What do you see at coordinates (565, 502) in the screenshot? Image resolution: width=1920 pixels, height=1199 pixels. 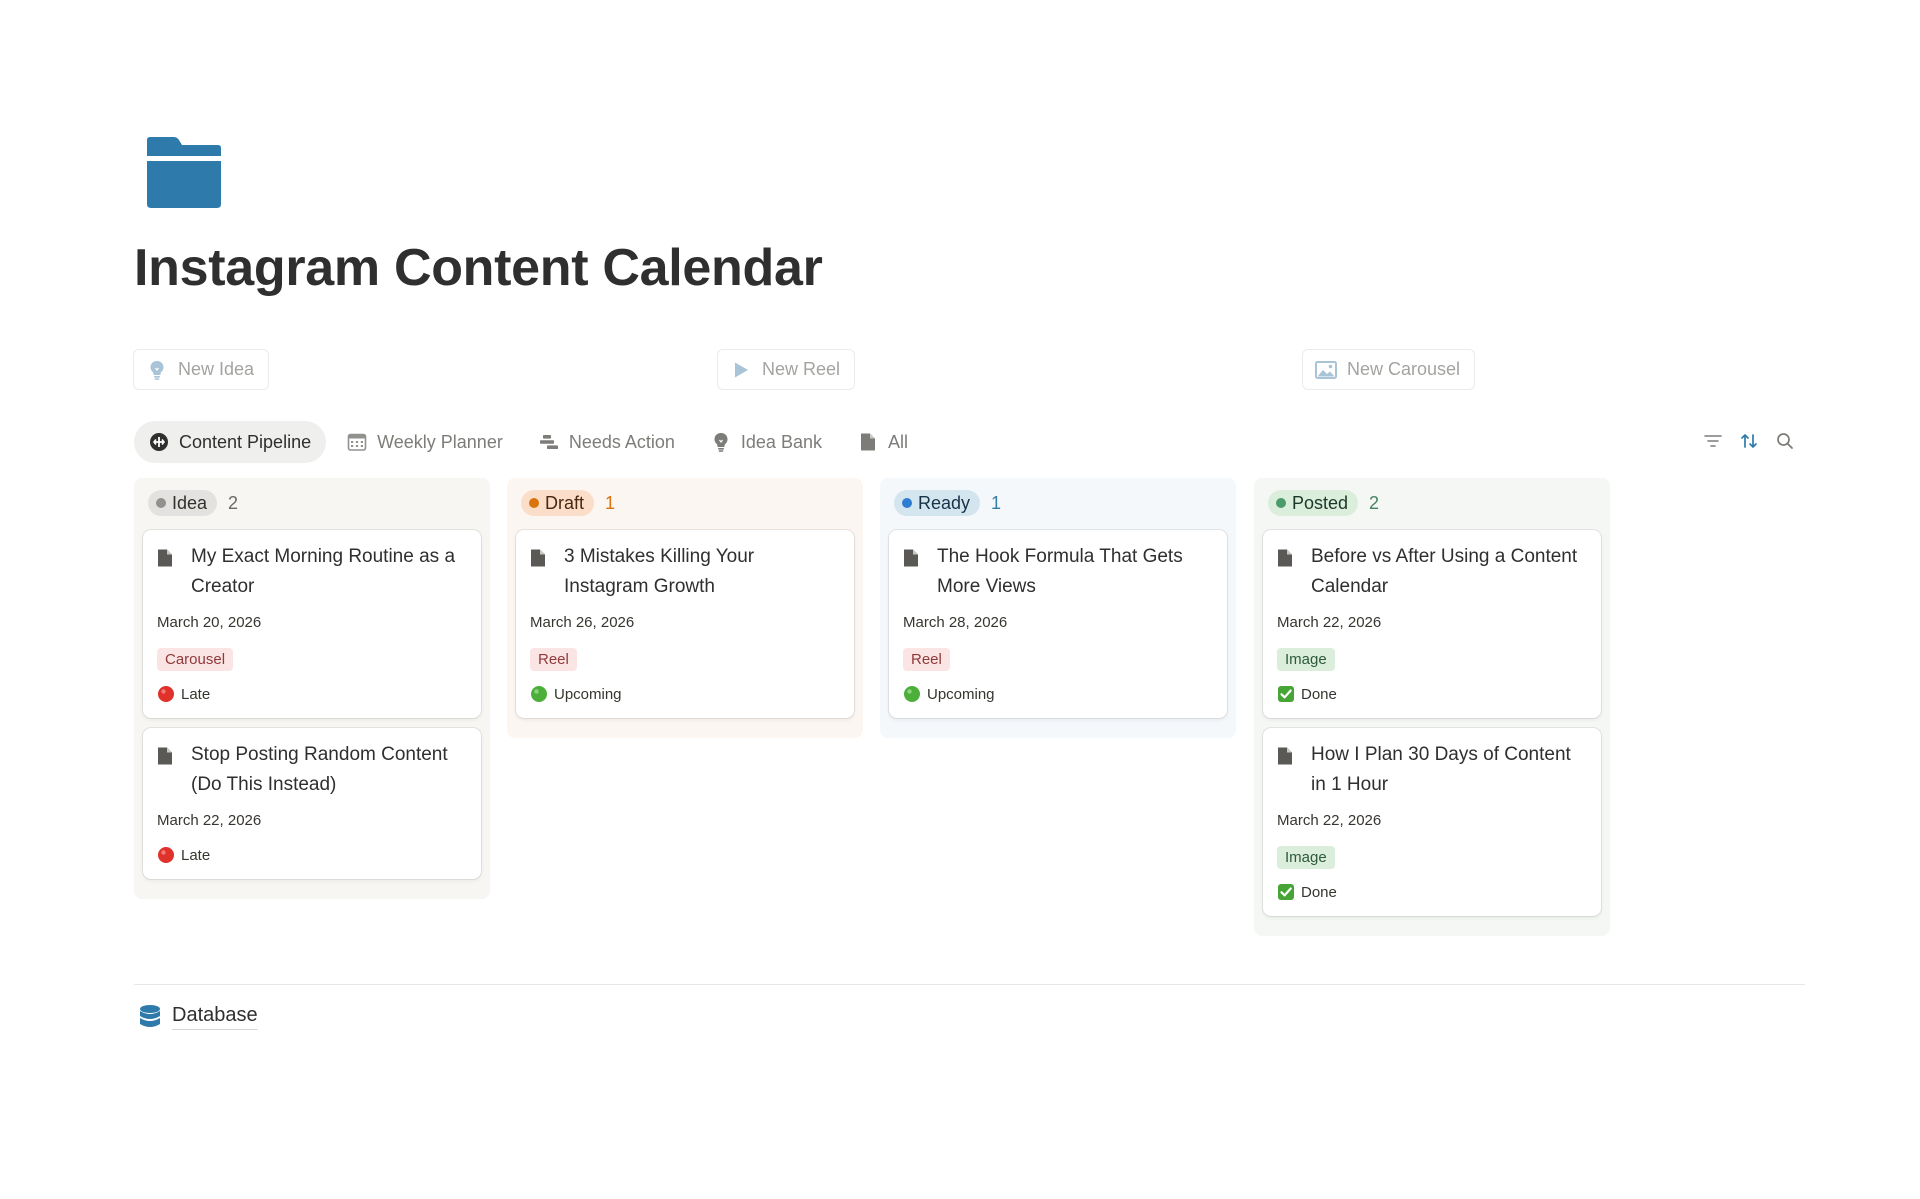 I see `status-label: Draft` at bounding box center [565, 502].